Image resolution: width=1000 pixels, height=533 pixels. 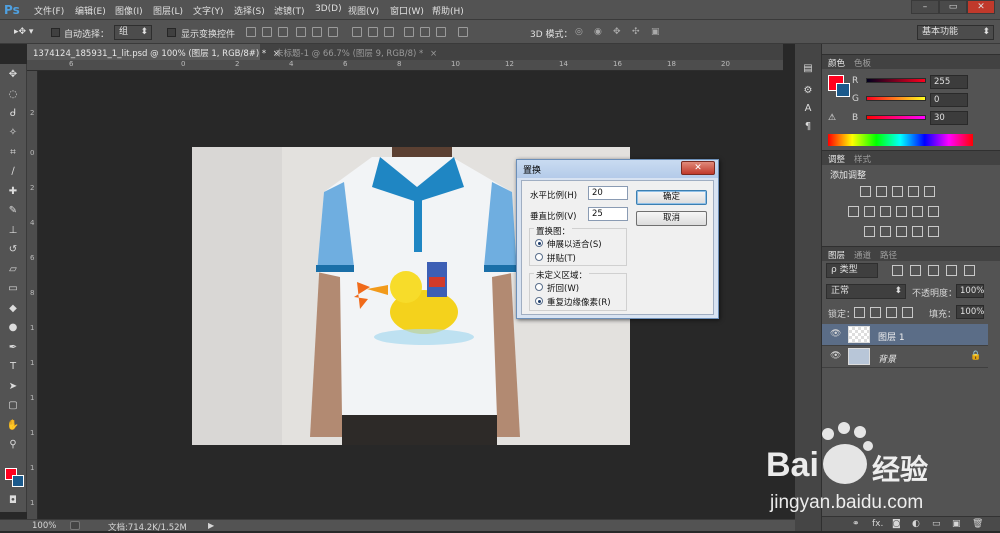 I want to click on layer-name: 背景, so click(x=887, y=358).